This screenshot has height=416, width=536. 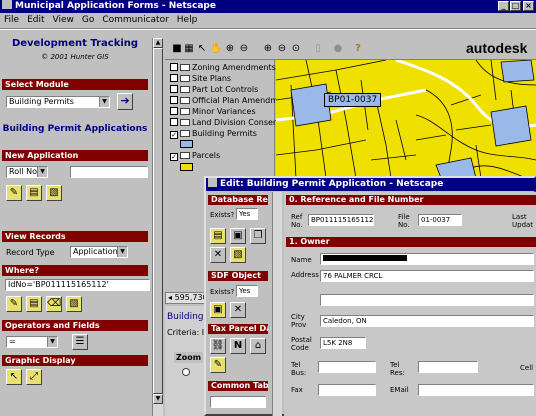 I want to click on menu-view: View, so click(x=63, y=20).